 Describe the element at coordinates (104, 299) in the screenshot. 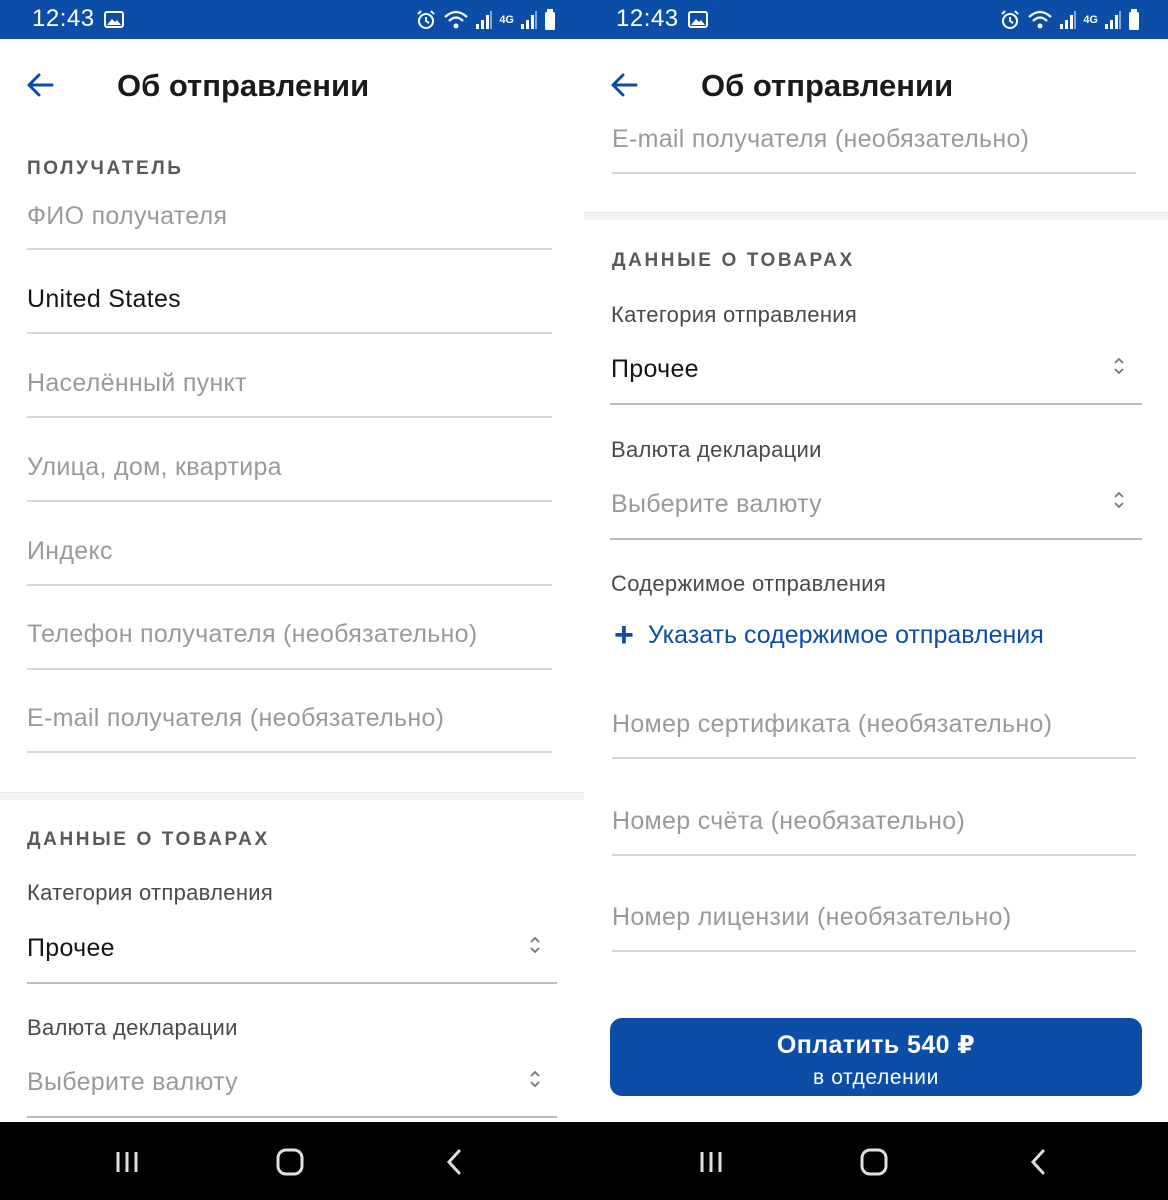

I see `recipient-country-field: United States` at that location.